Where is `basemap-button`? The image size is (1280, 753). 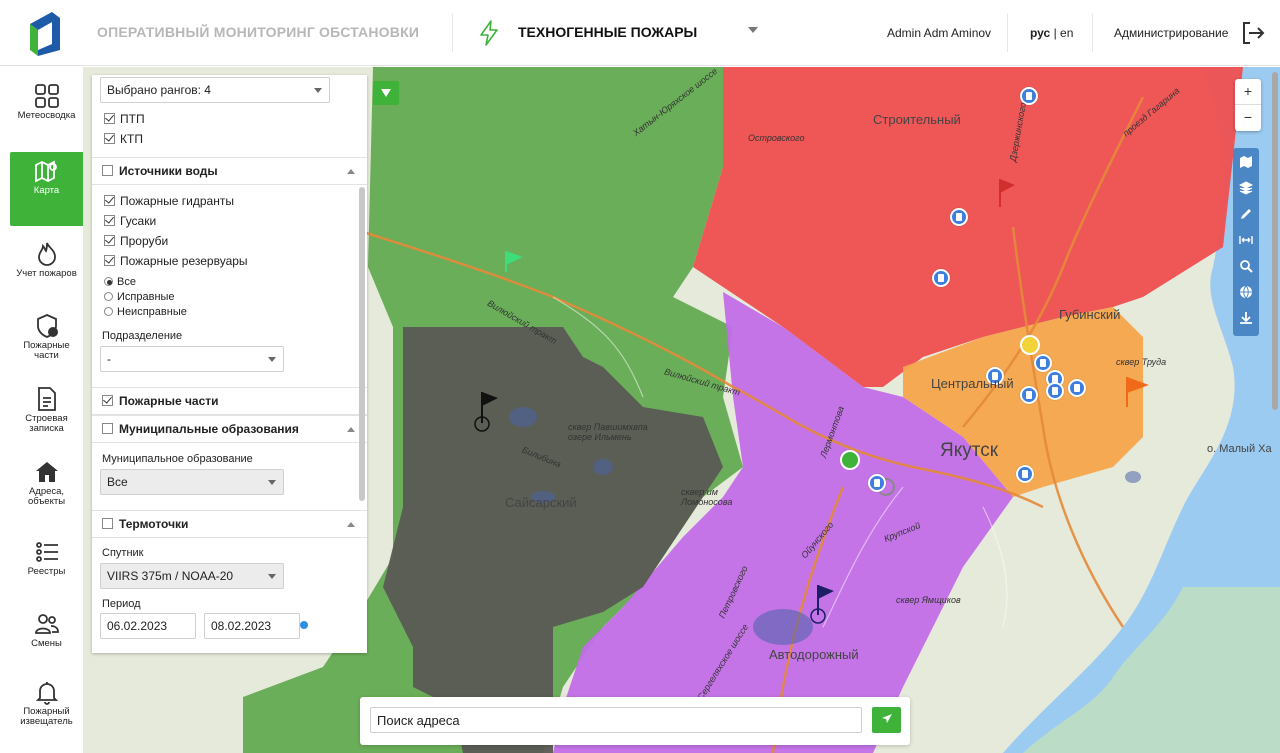
basemap-button is located at coordinates (1246, 162).